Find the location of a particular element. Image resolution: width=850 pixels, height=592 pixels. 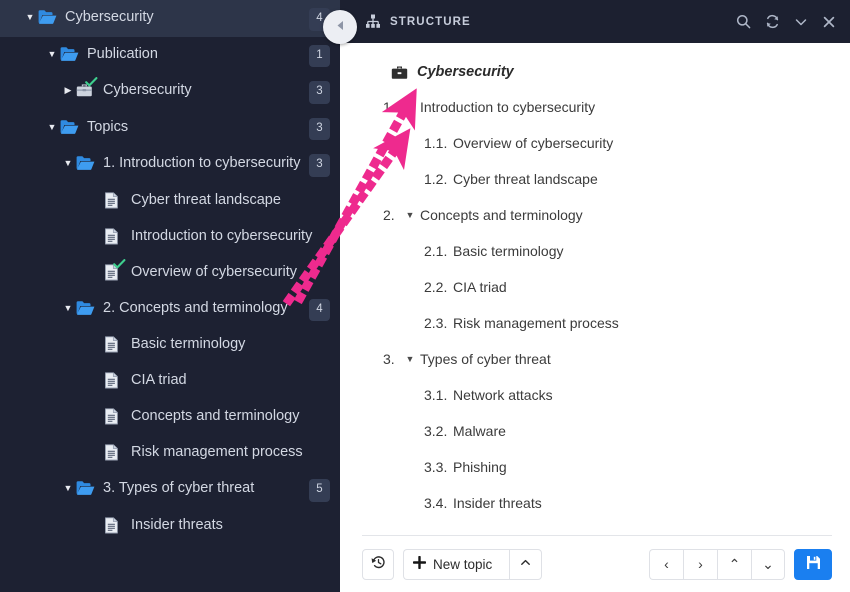

chevron-up-icon is located at coordinates (525, 564).